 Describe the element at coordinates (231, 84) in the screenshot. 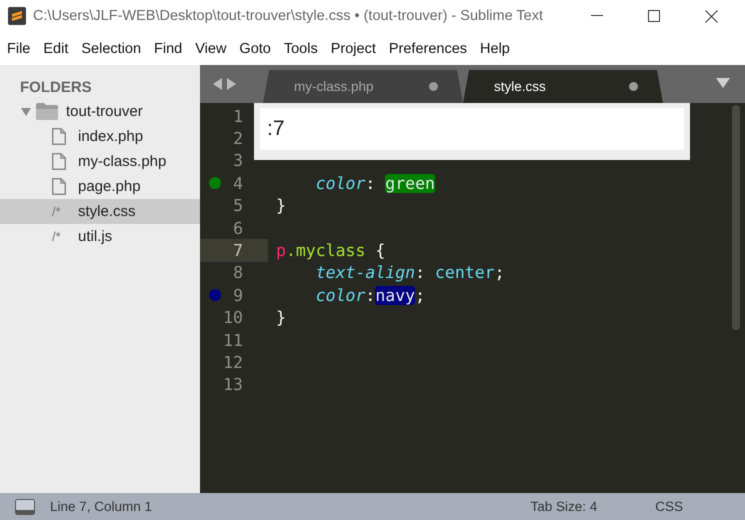

I see `next-arrow-icon` at that location.